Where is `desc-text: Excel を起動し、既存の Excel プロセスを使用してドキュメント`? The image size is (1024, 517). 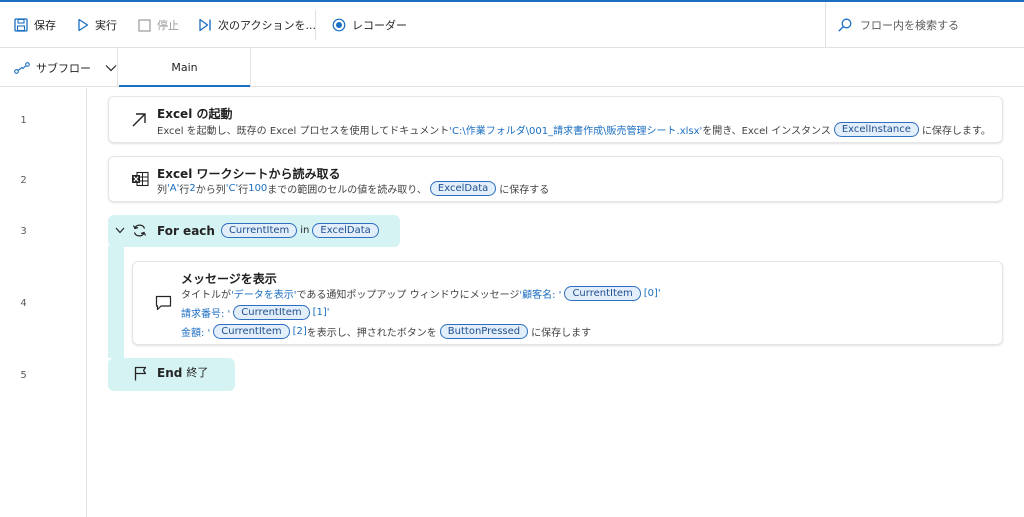 desc-text: Excel を起動し、既存の Excel プロセスを使用してドキュメント is located at coordinates (303, 131).